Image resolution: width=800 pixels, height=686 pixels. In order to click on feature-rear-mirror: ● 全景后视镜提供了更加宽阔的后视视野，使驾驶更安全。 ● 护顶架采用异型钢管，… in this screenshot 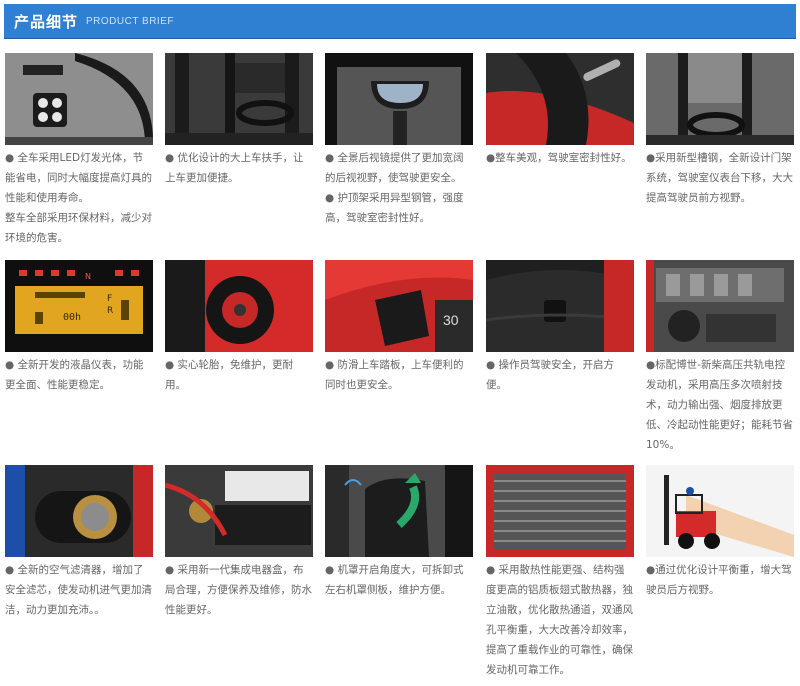, I will do `click(399, 140)`.